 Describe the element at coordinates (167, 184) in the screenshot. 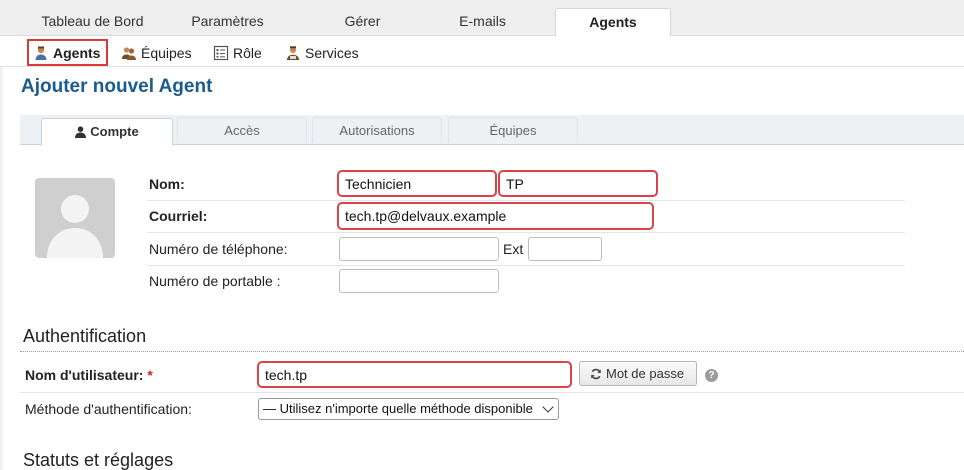

I see `name-label: Nom:` at that location.